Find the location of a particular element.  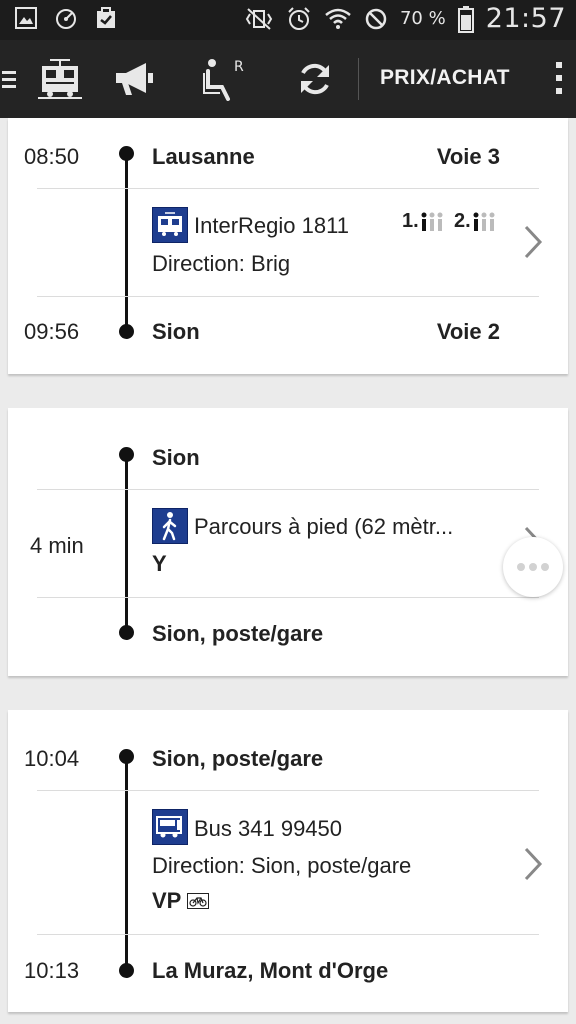

line-name: Bus 341 99450 is located at coordinates (268, 828).